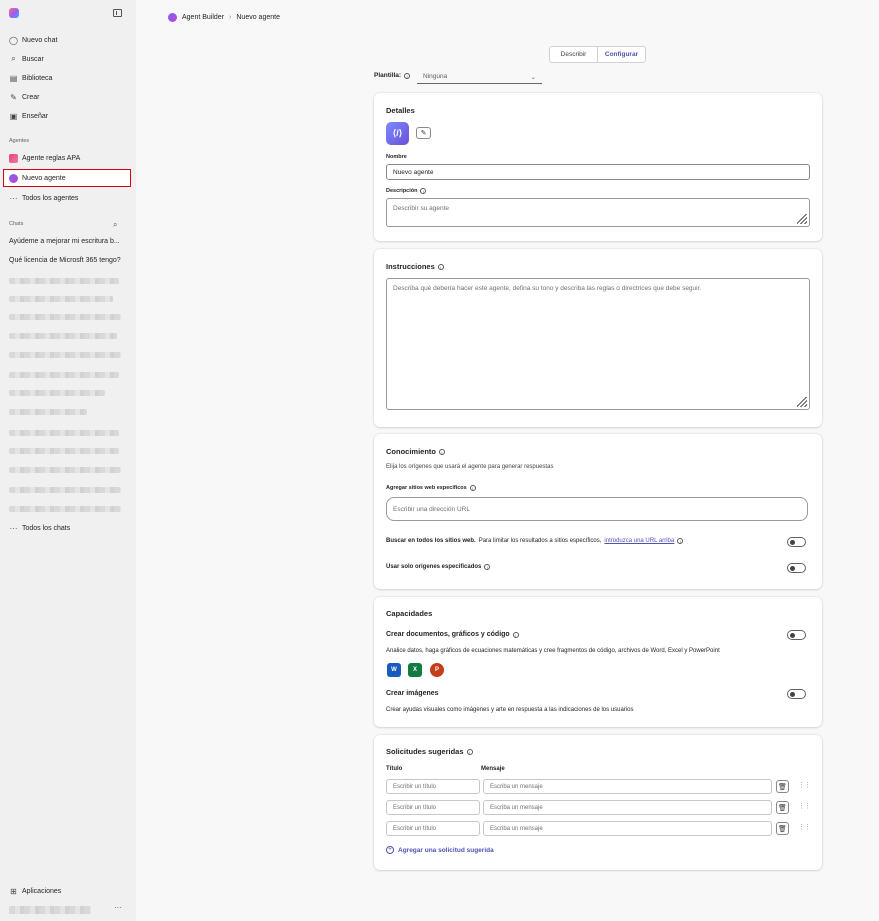  What do you see at coordinates (13, 178) in the screenshot?
I see `agent-nuevo-icon` at bounding box center [13, 178].